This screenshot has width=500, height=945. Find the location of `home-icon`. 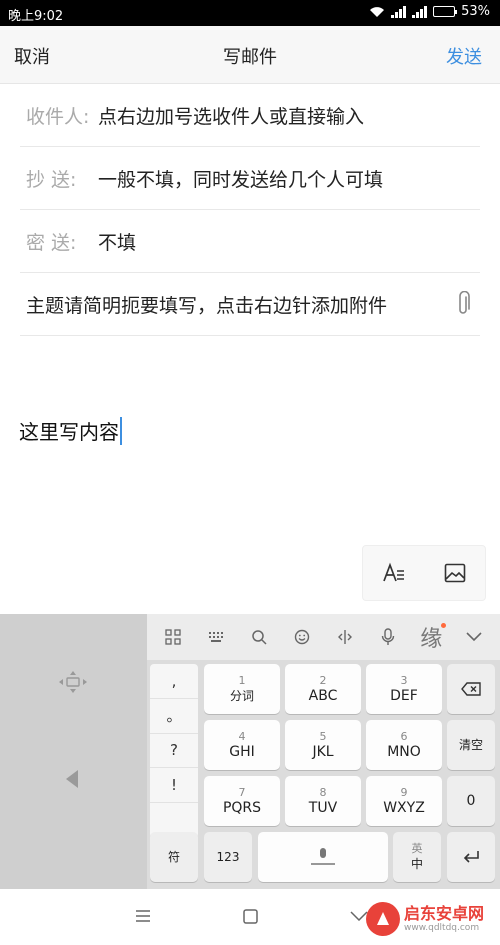

home-icon is located at coordinates (250, 916).